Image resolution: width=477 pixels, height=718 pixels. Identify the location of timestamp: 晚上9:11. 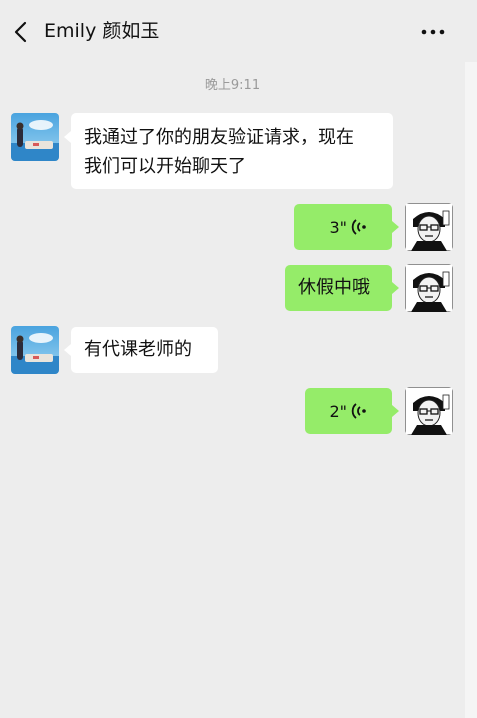
(232, 85).